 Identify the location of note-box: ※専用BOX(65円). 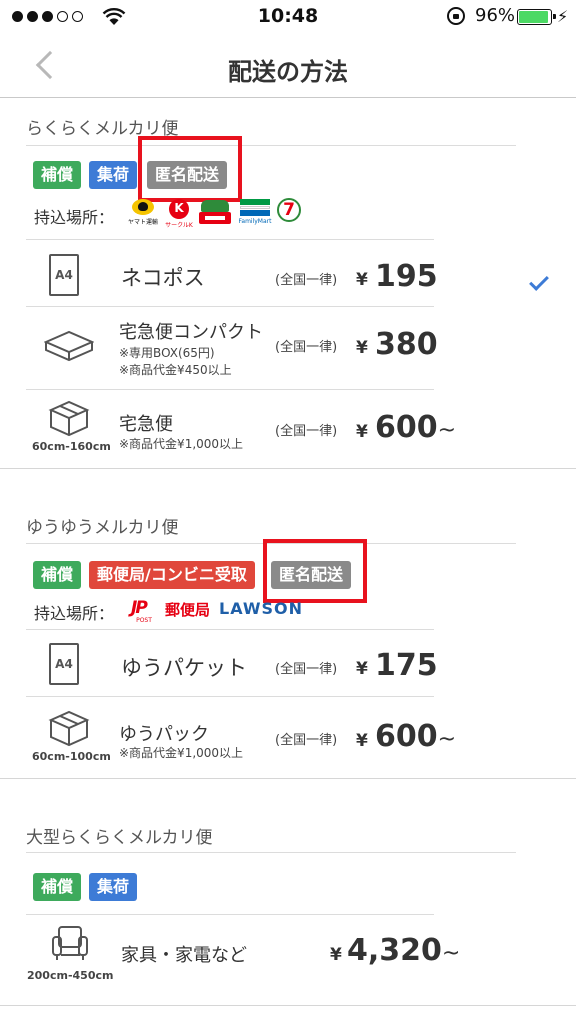
(167, 353).